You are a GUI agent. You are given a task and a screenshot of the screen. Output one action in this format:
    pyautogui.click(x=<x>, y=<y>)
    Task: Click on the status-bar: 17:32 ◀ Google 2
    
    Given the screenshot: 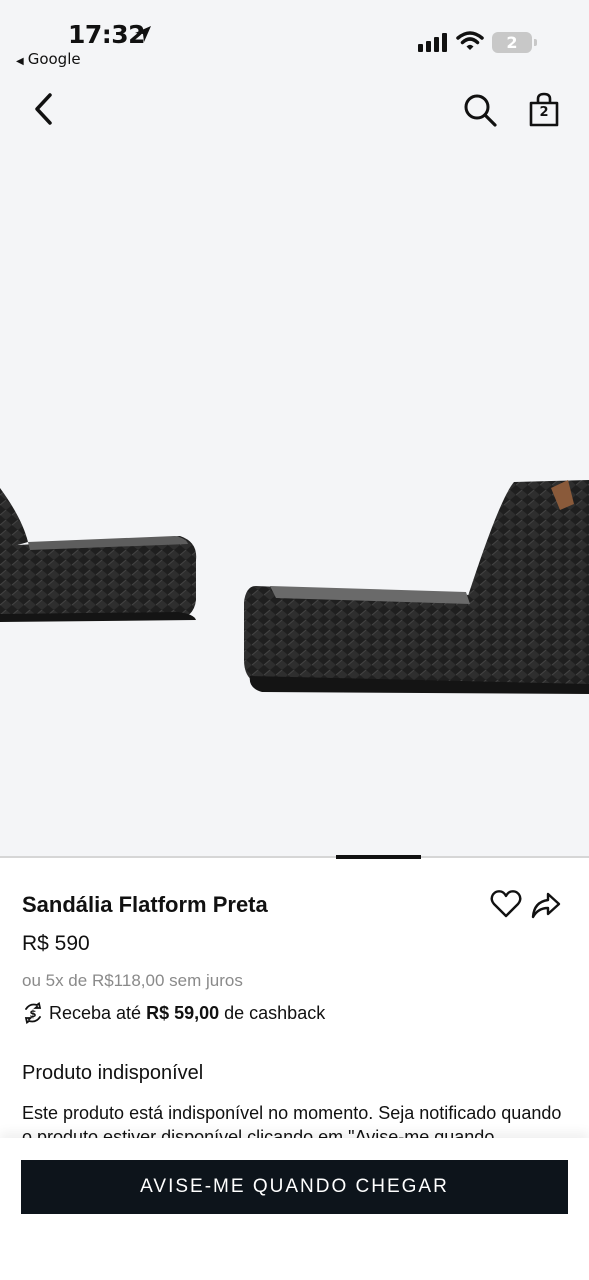 What is the action you would take?
    pyautogui.click(x=294, y=40)
    